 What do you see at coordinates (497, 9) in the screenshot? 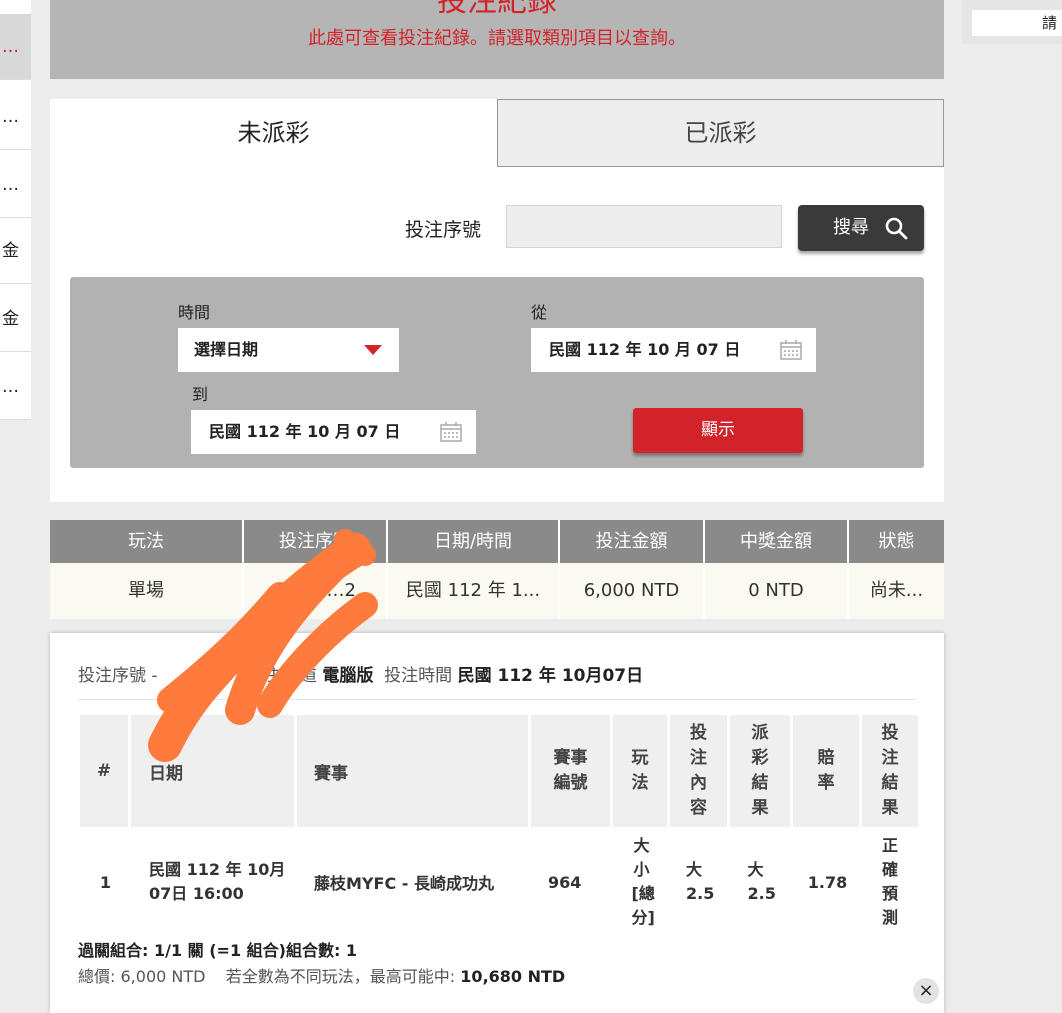
I see `page-title: 投注紀錄` at bounding box center [497, 9].